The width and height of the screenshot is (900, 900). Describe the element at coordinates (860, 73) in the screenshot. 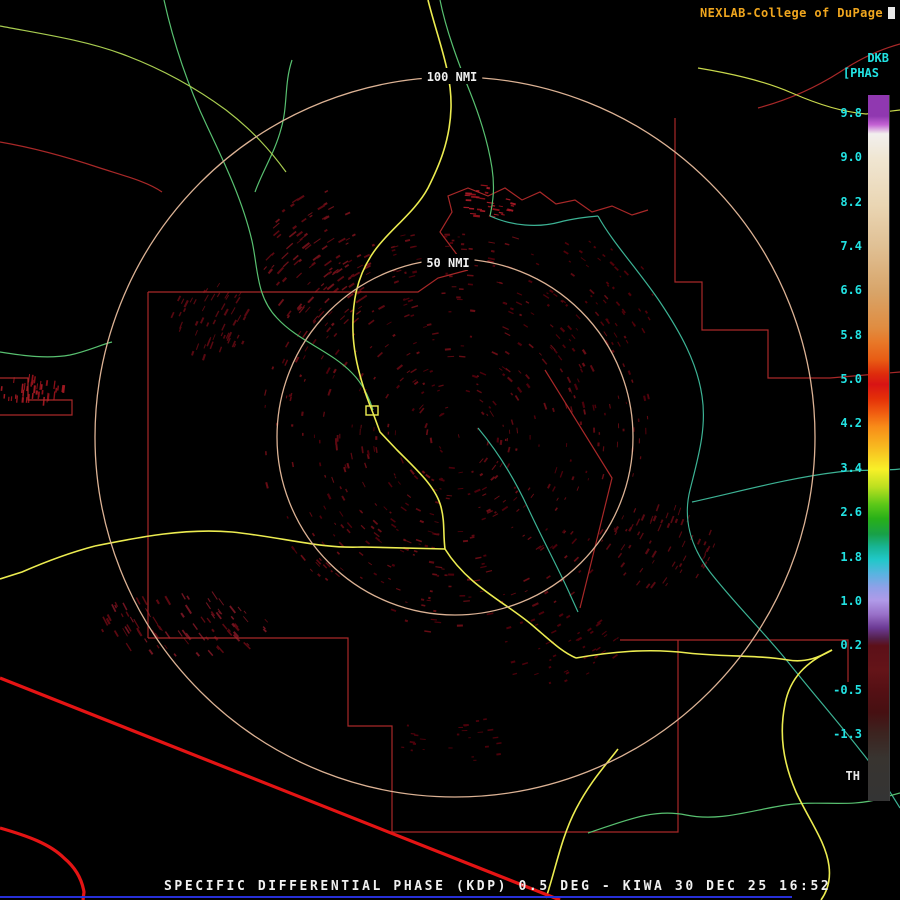

I see `colorbar-phase-label: [PHAS` at that location.